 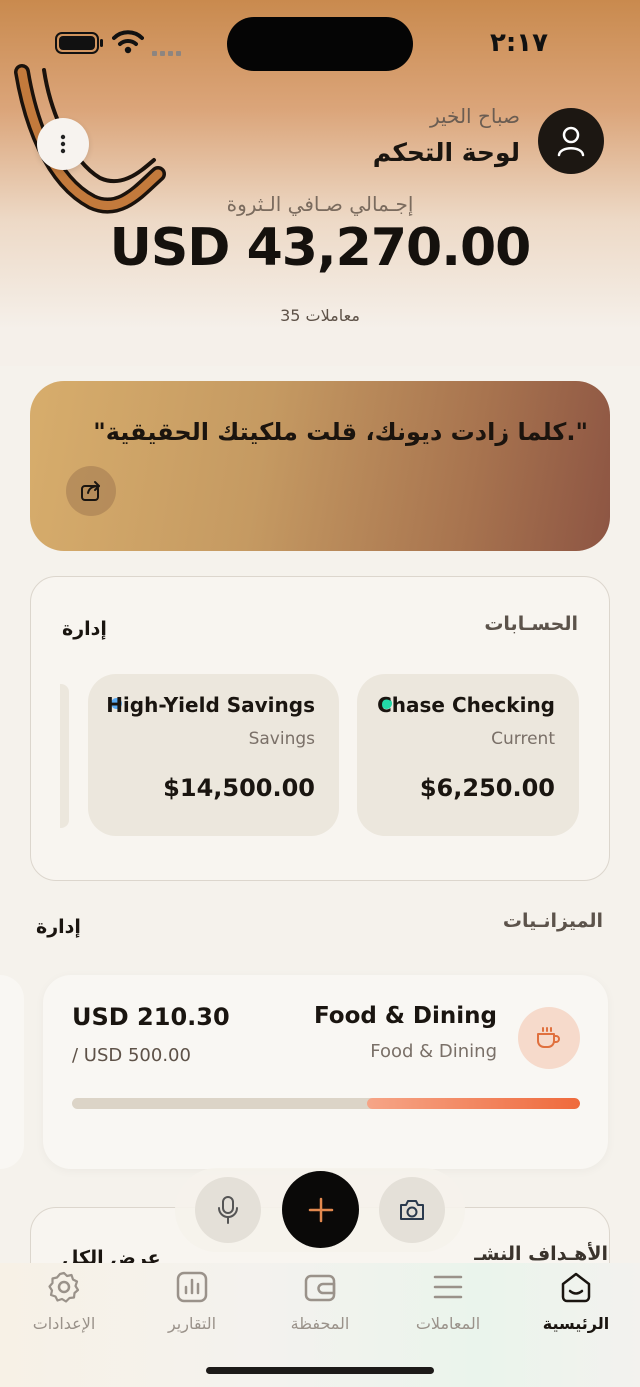 What do you see at coordinates (210, 705) in the screenshot?
I see `account-name: High-Yield Savings` at bounding box center [210, 705].